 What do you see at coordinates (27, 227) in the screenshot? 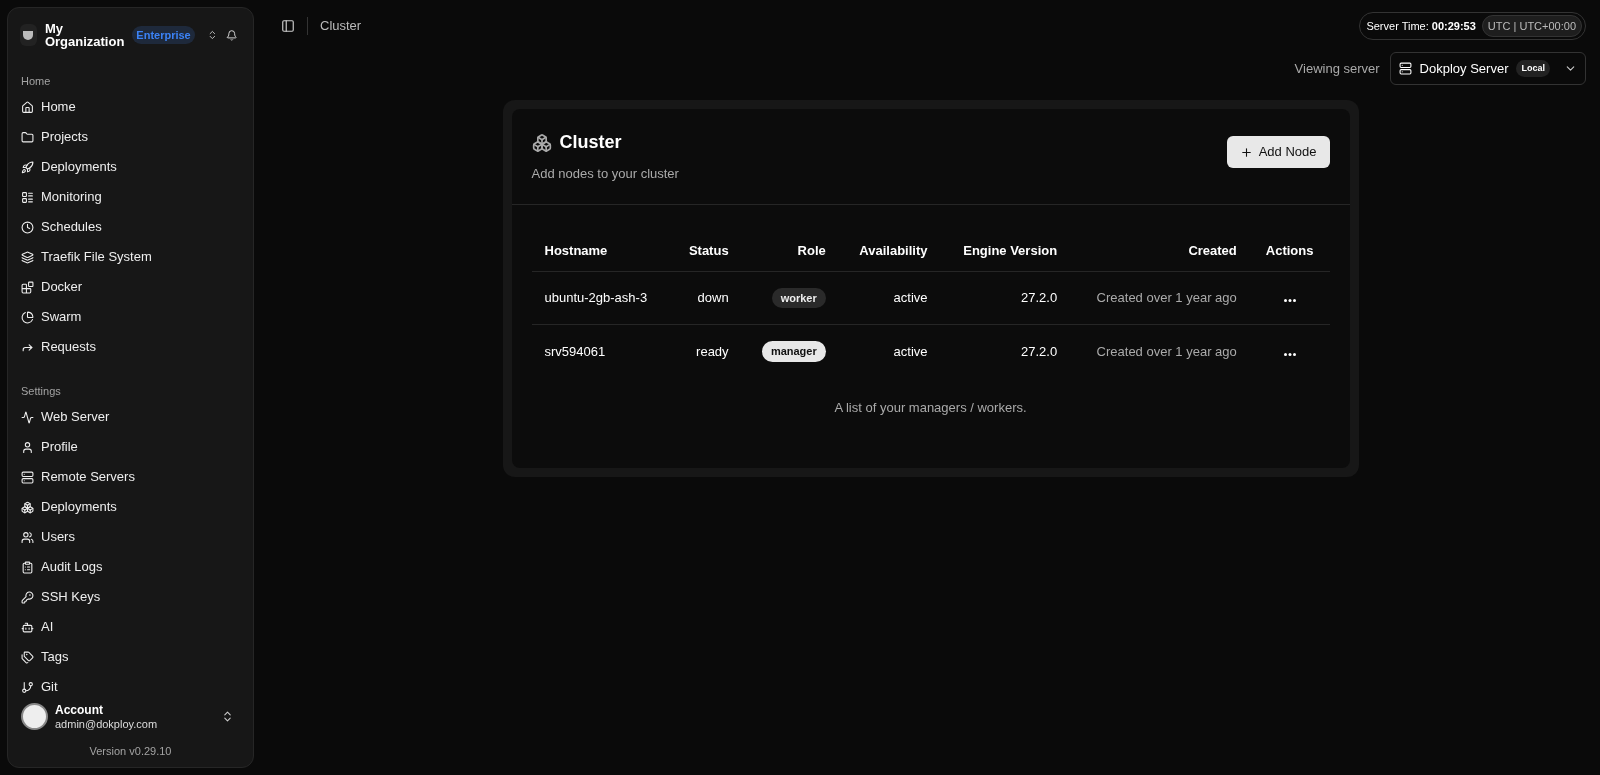
I see `clock-icon` at bounding box center [27, 227].